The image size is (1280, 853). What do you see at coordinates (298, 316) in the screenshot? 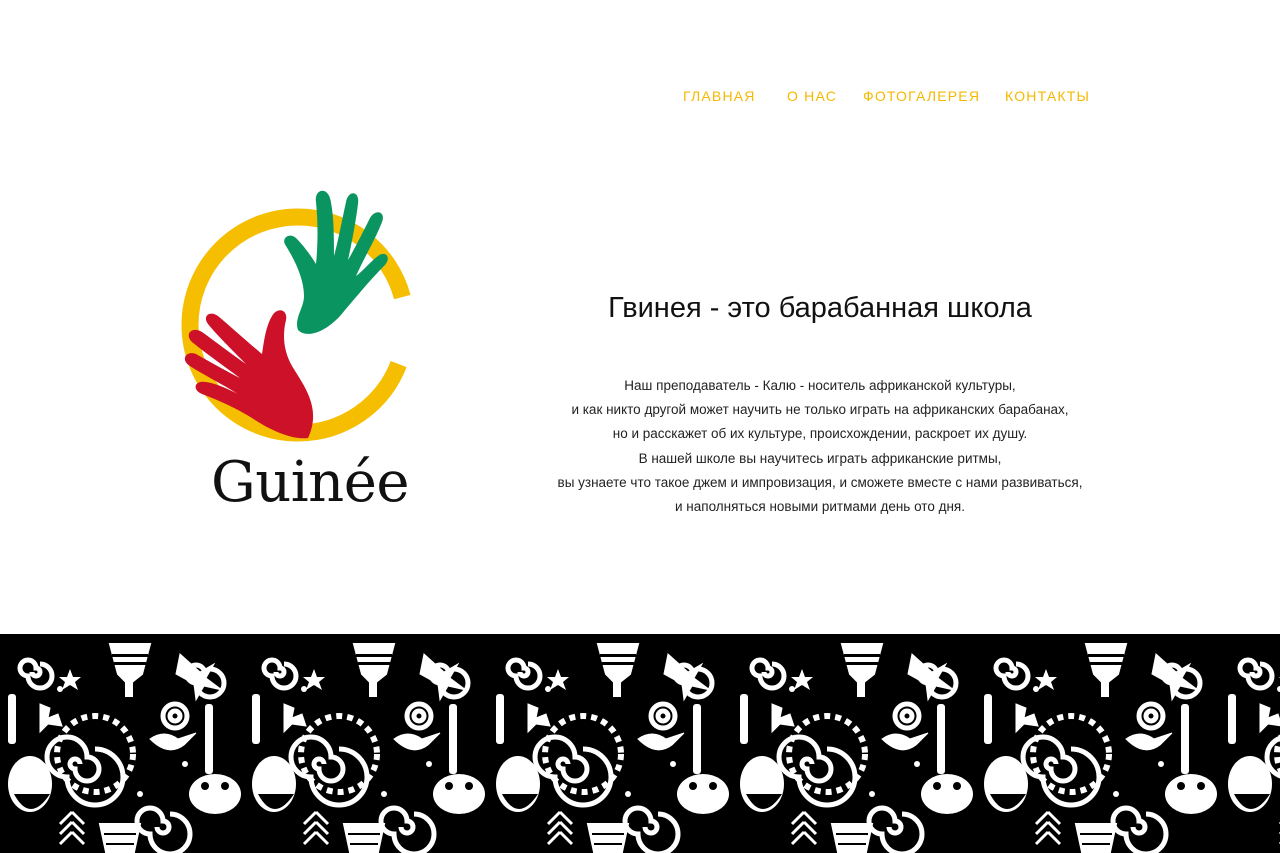
I see `logo-hands-emblem-icon` at bounding box center [298, 316].